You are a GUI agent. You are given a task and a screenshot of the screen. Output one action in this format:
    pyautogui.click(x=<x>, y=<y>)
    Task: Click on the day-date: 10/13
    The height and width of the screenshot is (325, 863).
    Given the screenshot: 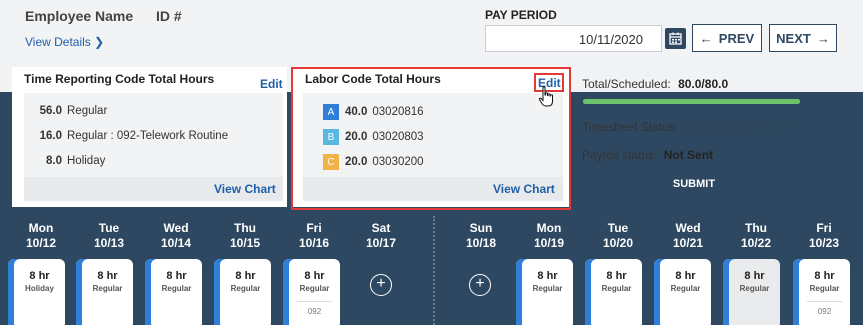 What is the action you would take?
    pyautogui.click(x=109, y=243)
    